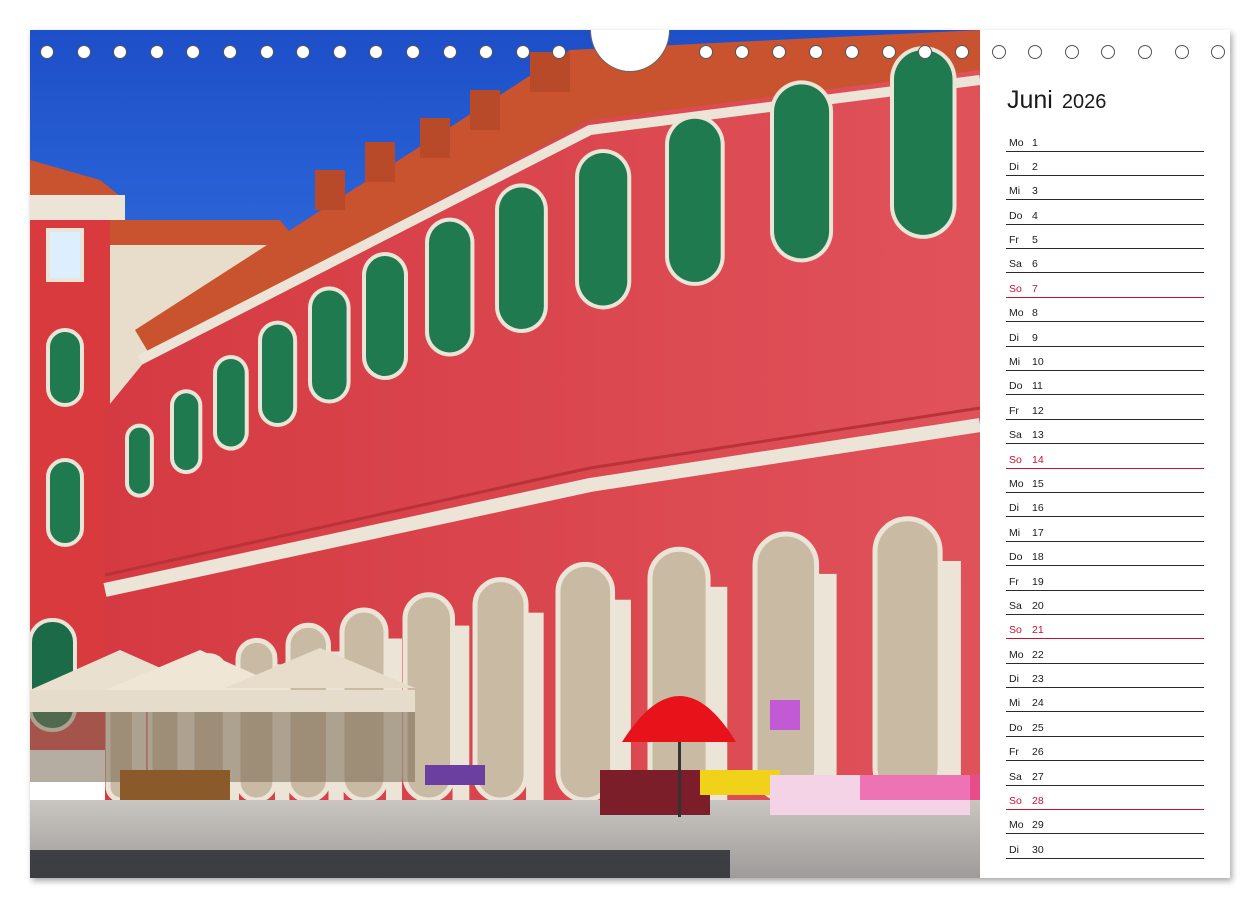 Image resolution: width=1260 pixels, height=908 pixels. What do you see at coordinates (1105, 213) in the screenshot?
I see `day-row: Do 4` at bounding box center [1105, 213].